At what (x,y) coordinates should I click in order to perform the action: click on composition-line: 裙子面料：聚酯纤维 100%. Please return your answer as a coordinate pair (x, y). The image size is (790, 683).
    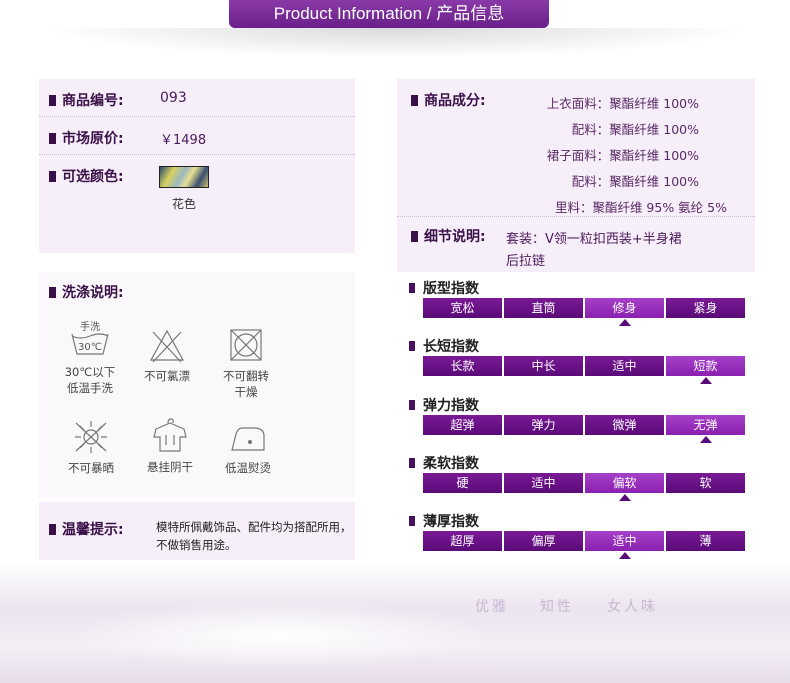
    Looking at the image, I should click on (622, 155).